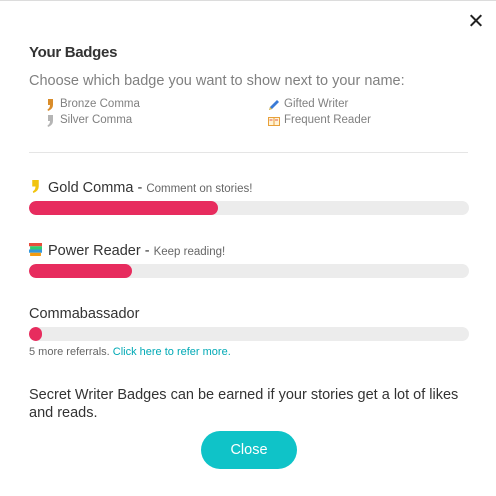  I want to click on badge-option-gifted-writer: Gifted Writer, so click(309, 104).